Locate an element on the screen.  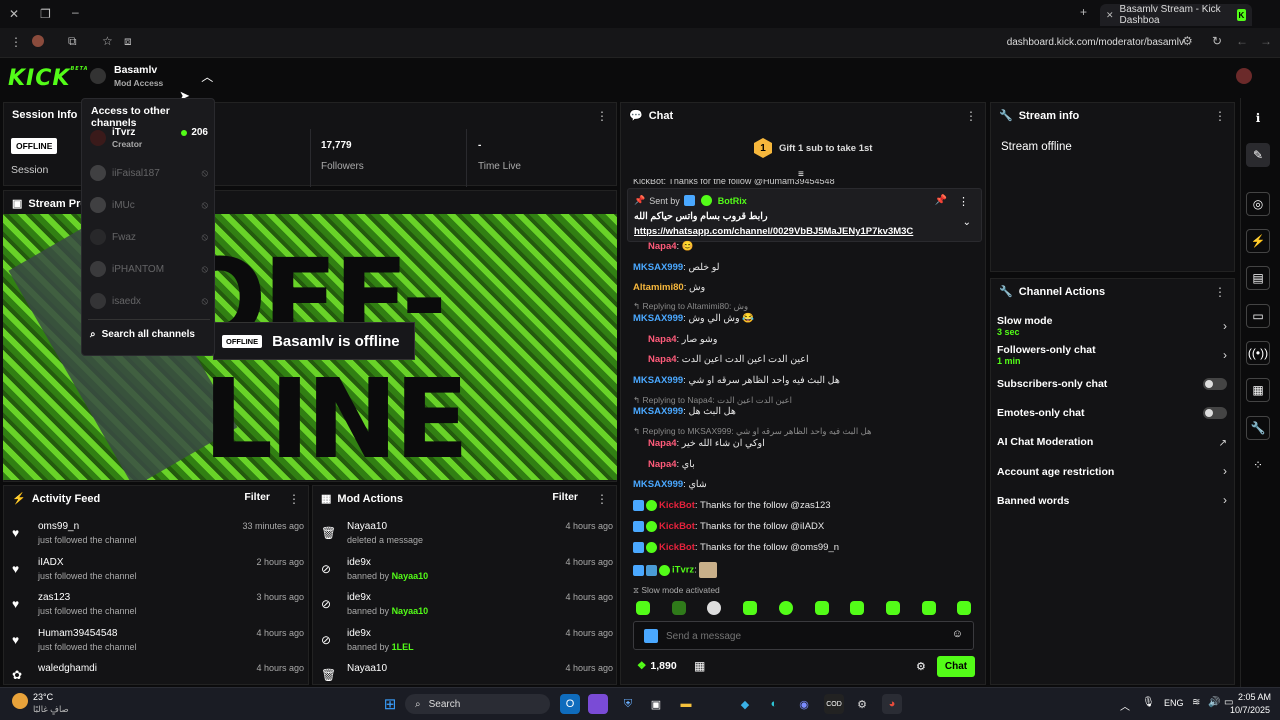
chevron-up-icon: ︿ is located at coordinates (1125, 705).